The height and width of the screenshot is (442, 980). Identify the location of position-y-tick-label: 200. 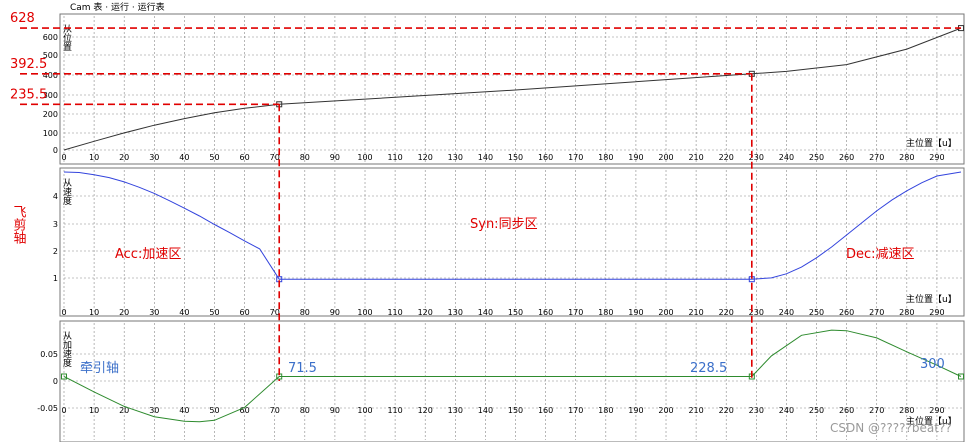
(50, 114).